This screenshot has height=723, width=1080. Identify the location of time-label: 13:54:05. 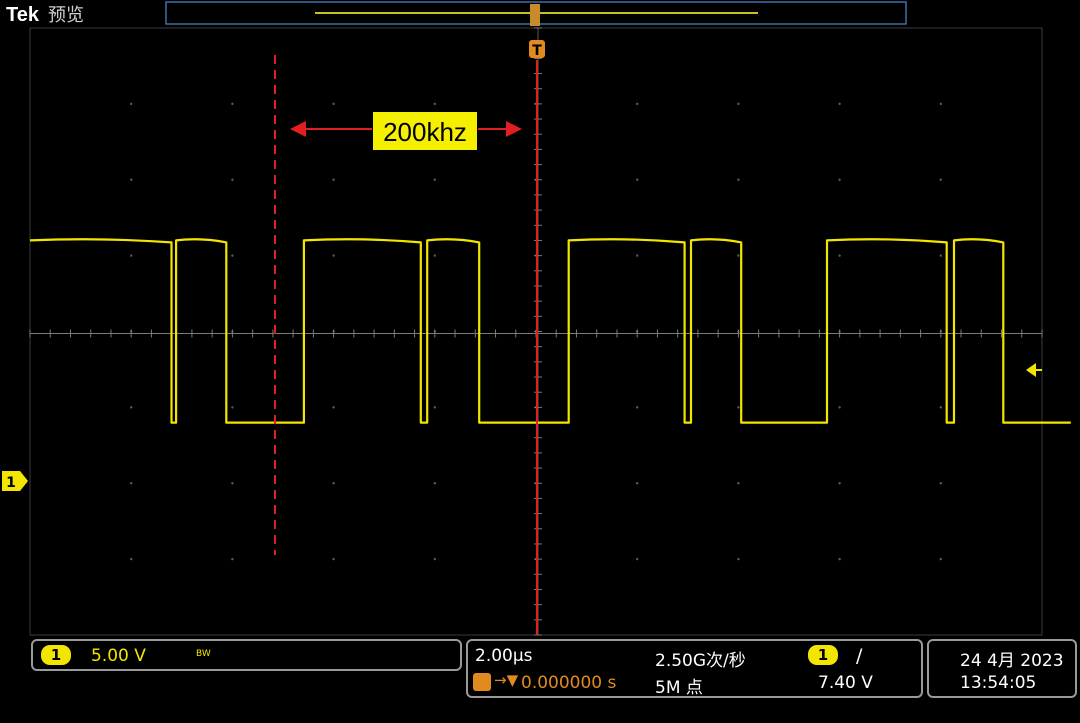
(998, 683).